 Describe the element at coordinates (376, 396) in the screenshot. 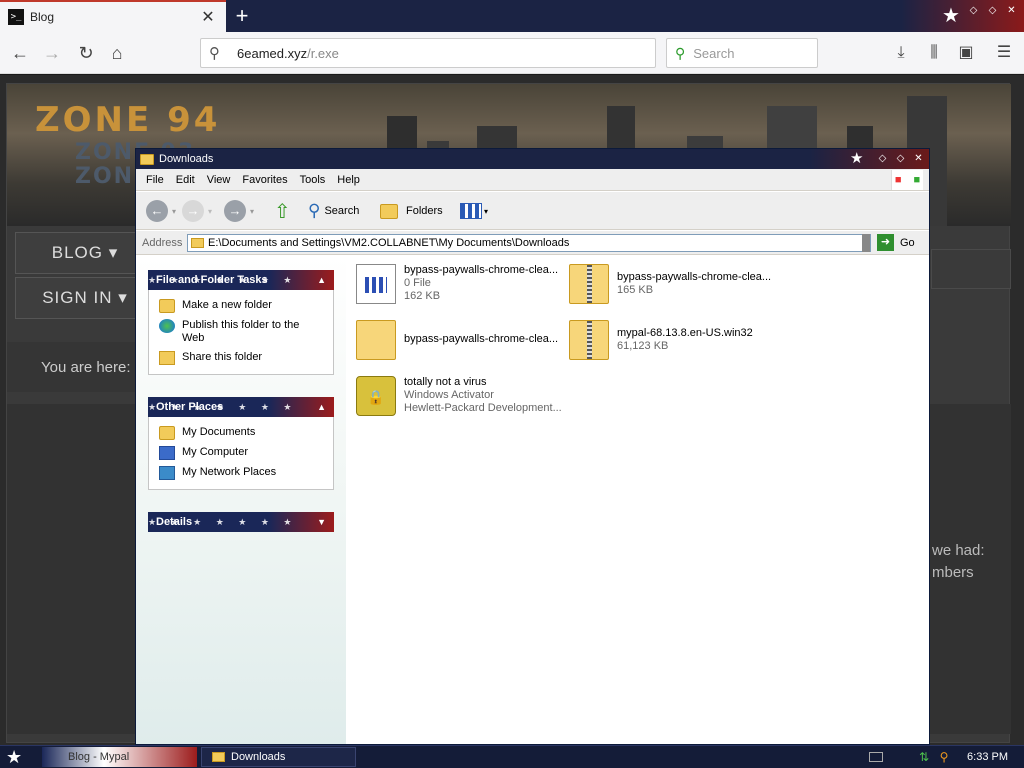

I see `lock-icon: 🔒` at that location.